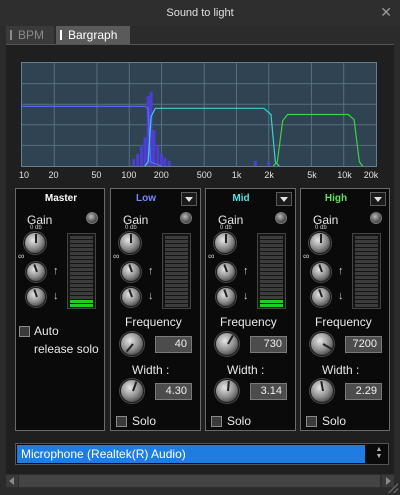  Describe the element at coordinates (393, 488) in the screenshot. I see `resize-grip-icon` at that location.